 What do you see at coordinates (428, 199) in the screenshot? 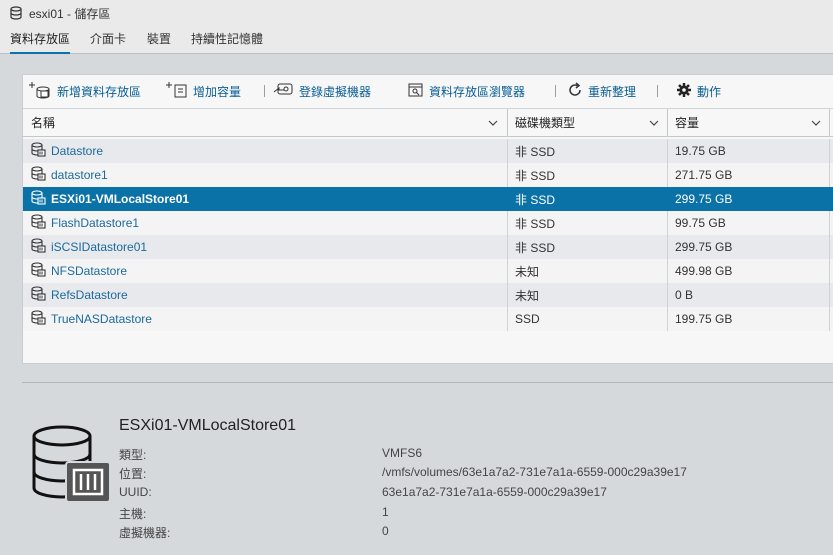
I see `table-row: ESXi01-VMLocalStore01 非 SSD 299.75 GB` at bounding box center [428, 199].